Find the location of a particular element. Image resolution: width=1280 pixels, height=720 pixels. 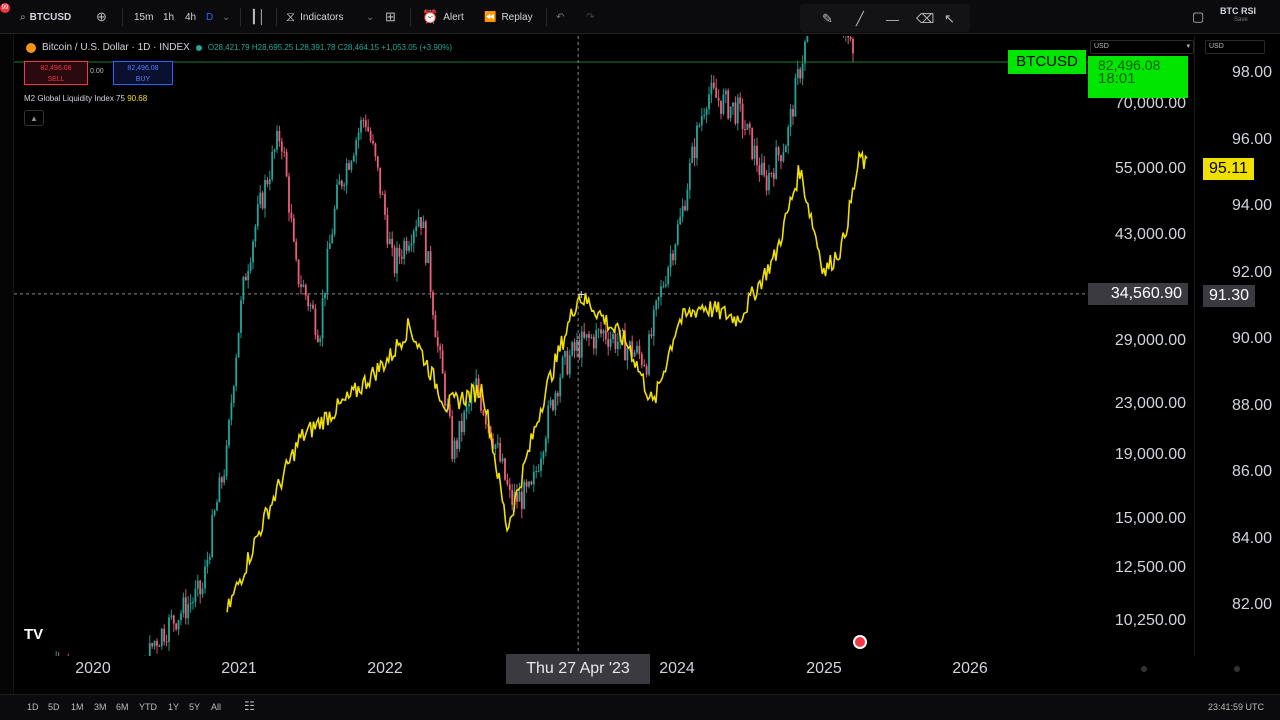

collapse-legend-chevron-icon: ▴ is located at coordinates (34, 118).